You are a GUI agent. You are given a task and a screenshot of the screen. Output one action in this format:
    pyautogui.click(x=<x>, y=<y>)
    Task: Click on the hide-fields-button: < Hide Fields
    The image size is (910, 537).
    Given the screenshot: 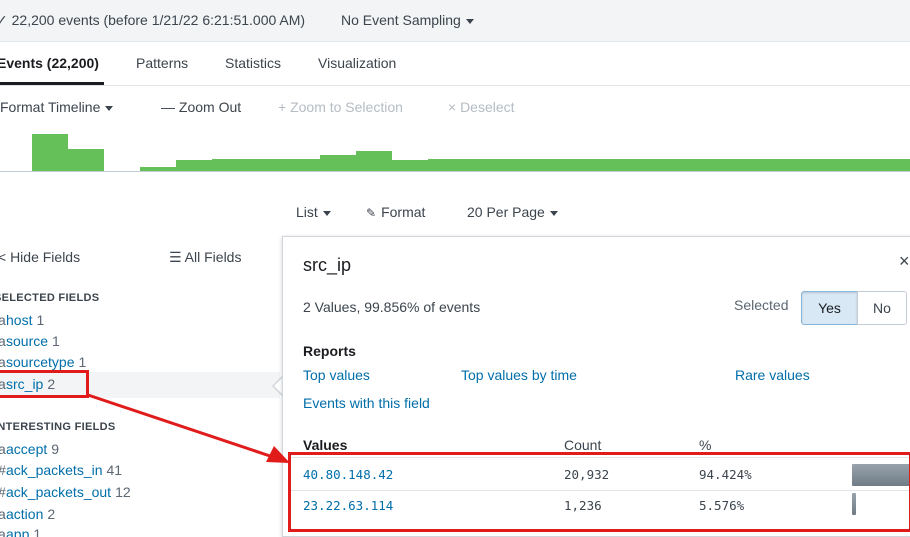 What is the action you would take?
    pyautogui.click(x=40, y=257)
    